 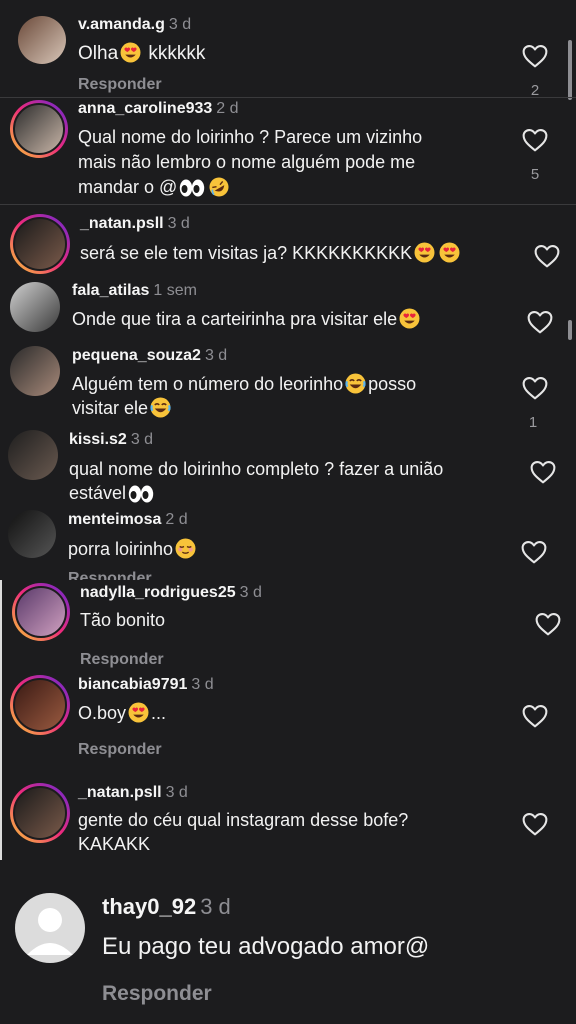 What do you see at coordinates (134, 291) in the screenshot?
I see `comment-username: fala_atilas 1 sem` at bounding box center [134, 291].